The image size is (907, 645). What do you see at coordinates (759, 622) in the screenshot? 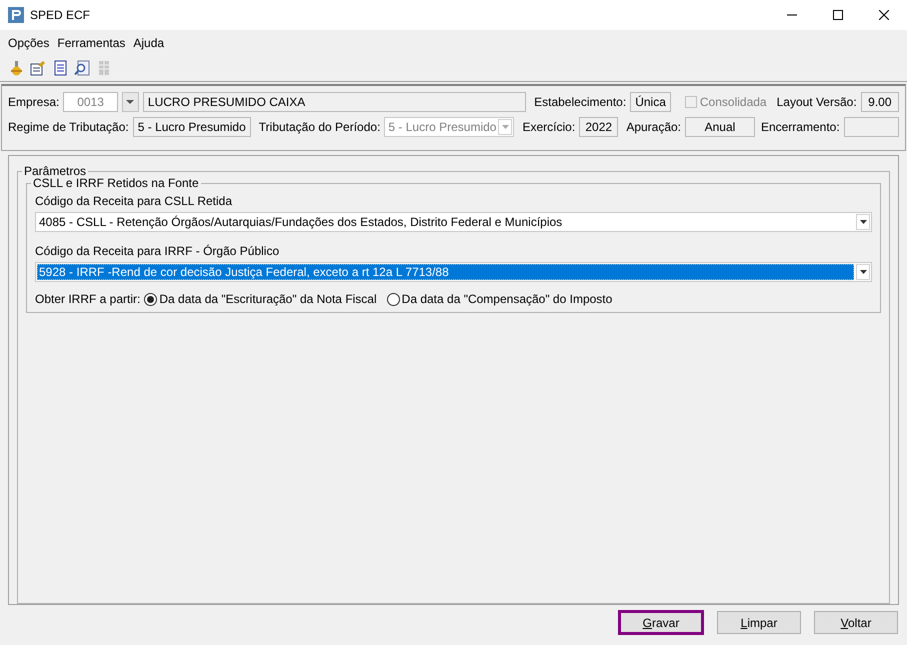
I see `action-button: Limpar` at bounding box center [759, 622].